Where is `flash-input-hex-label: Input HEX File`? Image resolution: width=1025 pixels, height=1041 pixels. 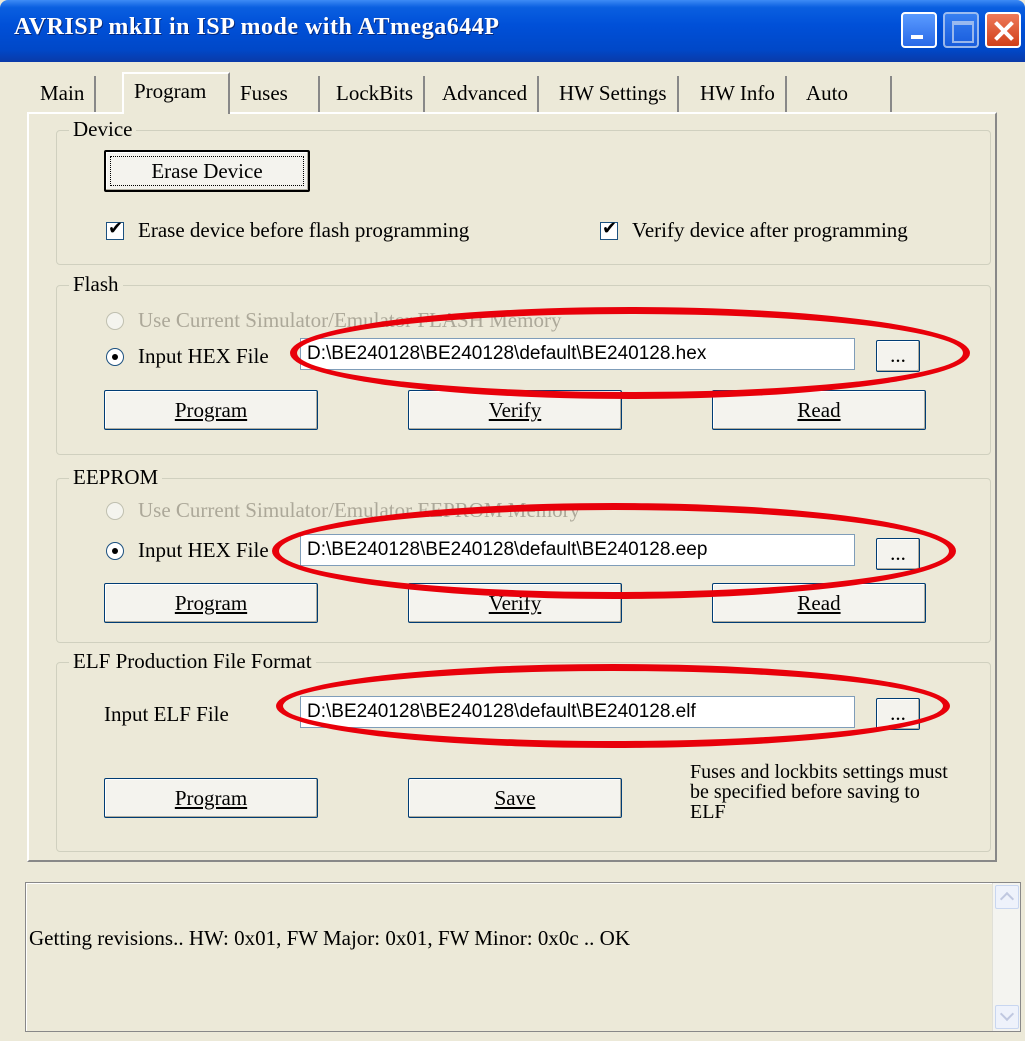 flash-input-hex-label: Input HEX File is located at coordinates (203, 356).